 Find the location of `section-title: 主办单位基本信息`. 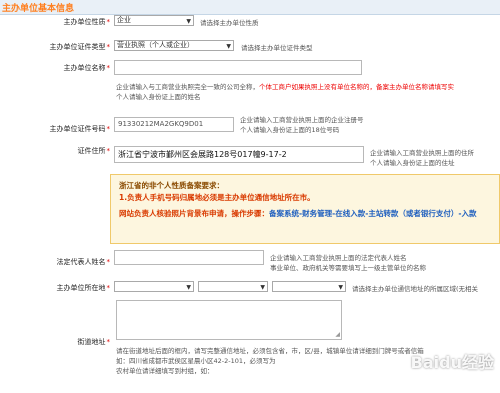

section-title: 主办单位基本信息 is located at coordinates (38, 9).